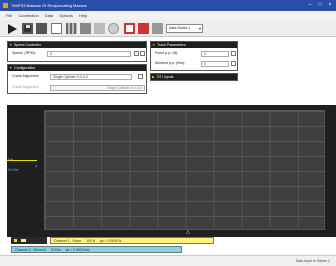 Image resolution: width=336 pixels, height=266 pixels. Describe the element at coordinates (12, 29) in the screenshot. I see `play-icon` at that location.